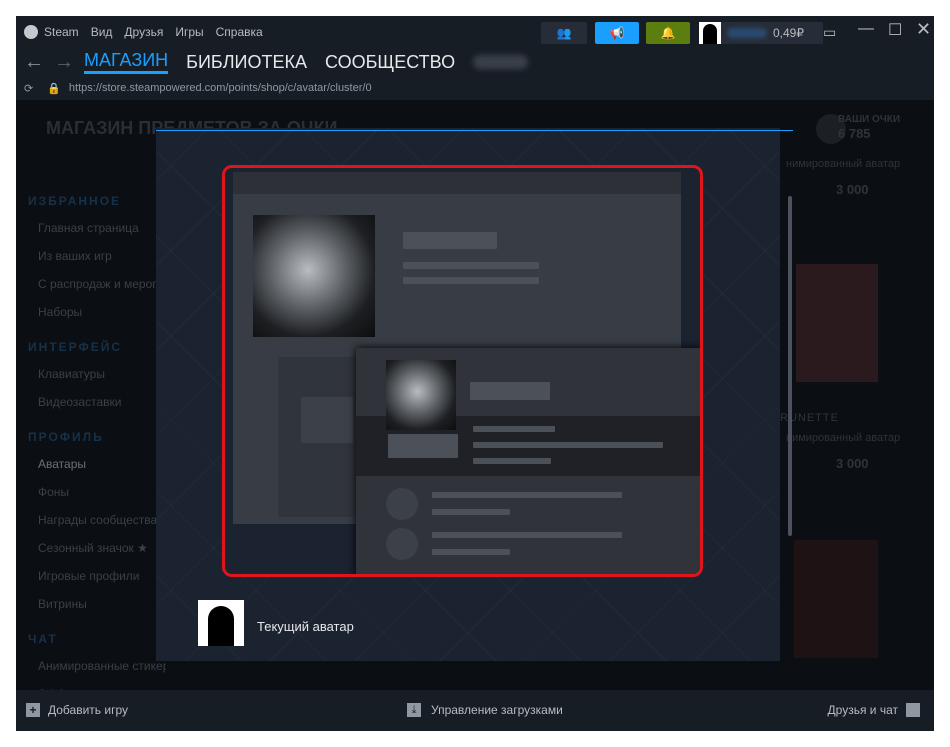  What do you see at coordinates (246, 62) in the screenshot?
I see `tab-library: БИБЛИОТЕКА` at bounding box center [246, 62].